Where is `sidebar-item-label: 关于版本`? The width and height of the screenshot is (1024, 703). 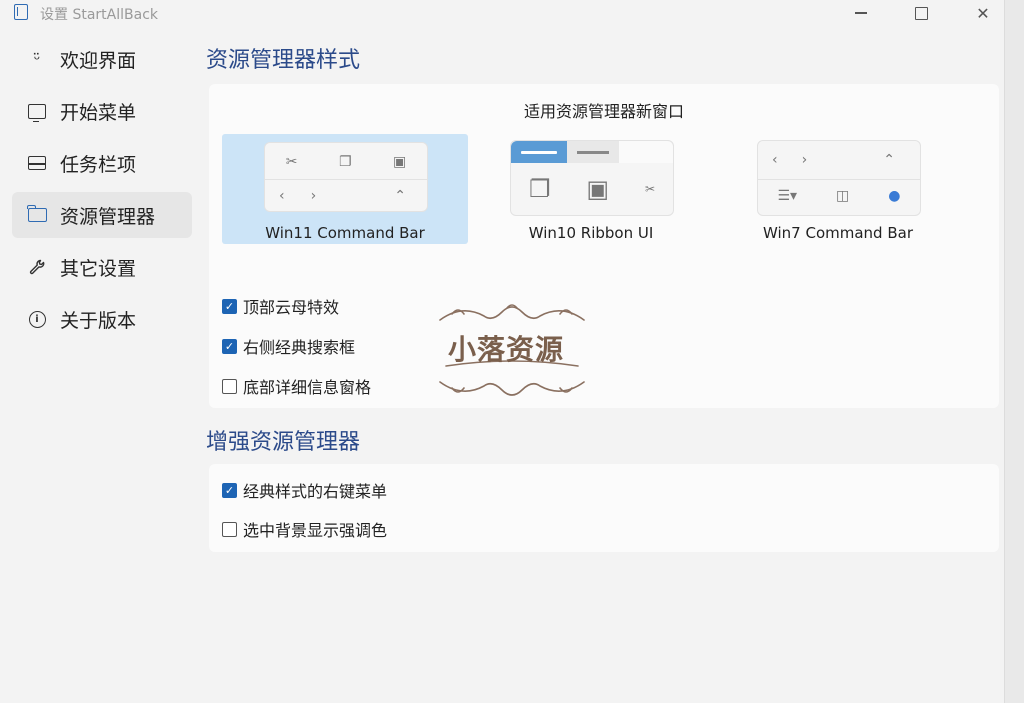 sidebar-item-label: 关于版本 is located at coordinates (98, 320).